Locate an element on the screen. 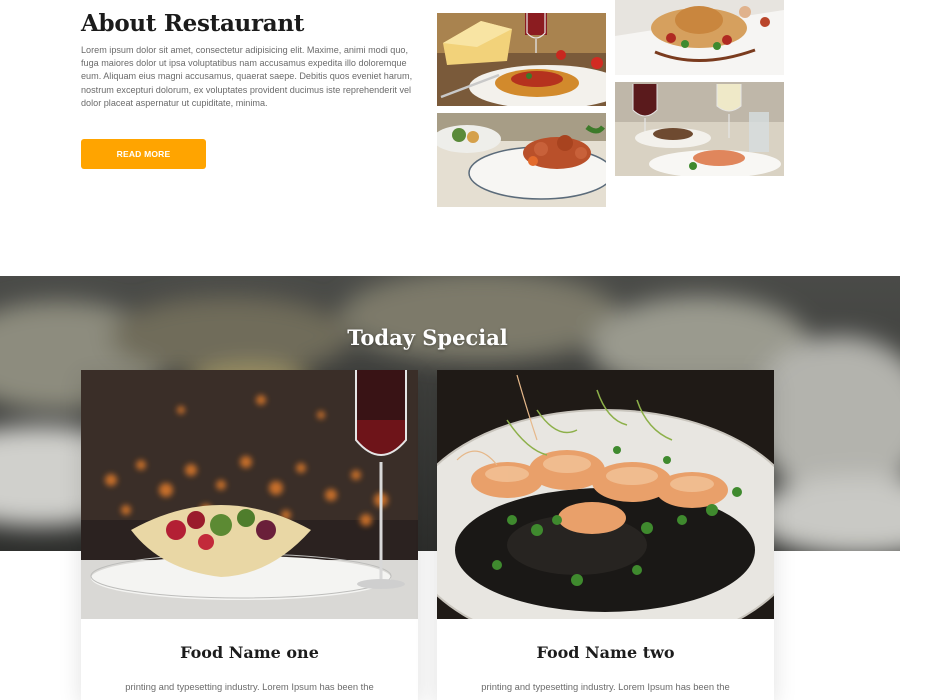 This screenshot has height=700, width=927. food-name: Food Name two is located at coordinates (605, 652).